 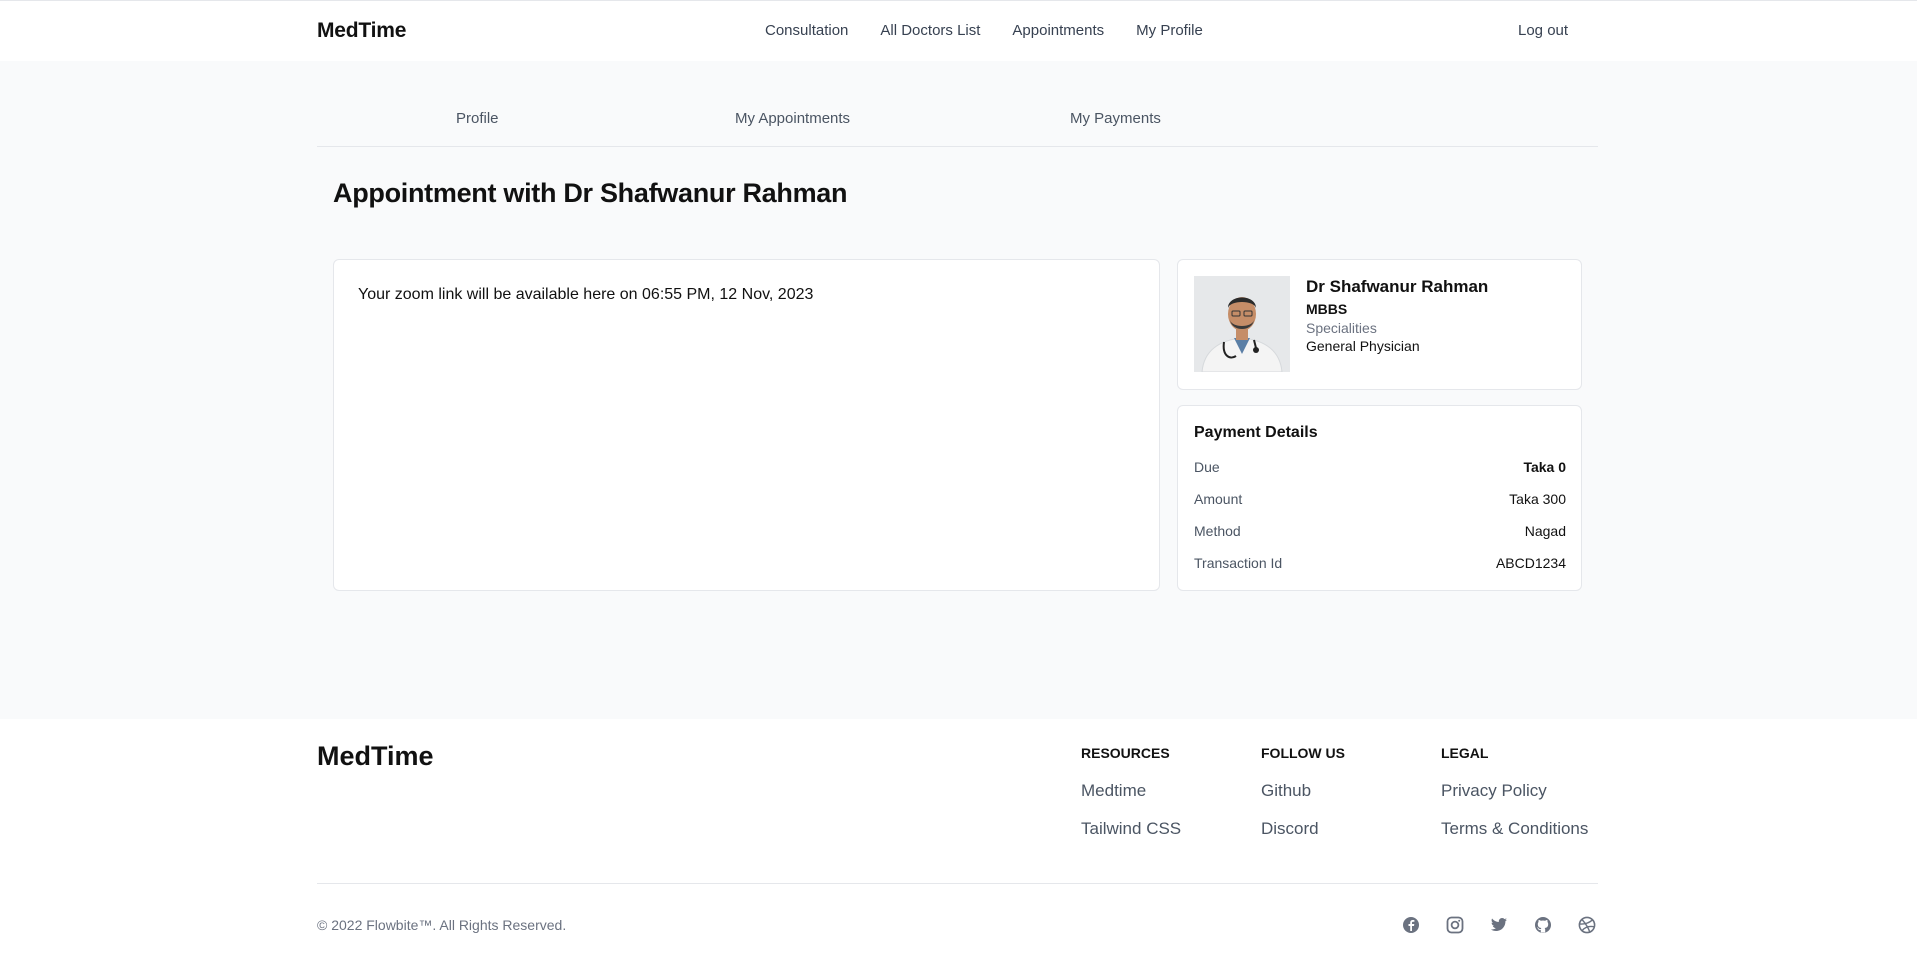 What do you see at coordinates (1303, 753) in the screenshot?
I see `footer-heading: FOLLOW US` at bounding box center [1303, 753].